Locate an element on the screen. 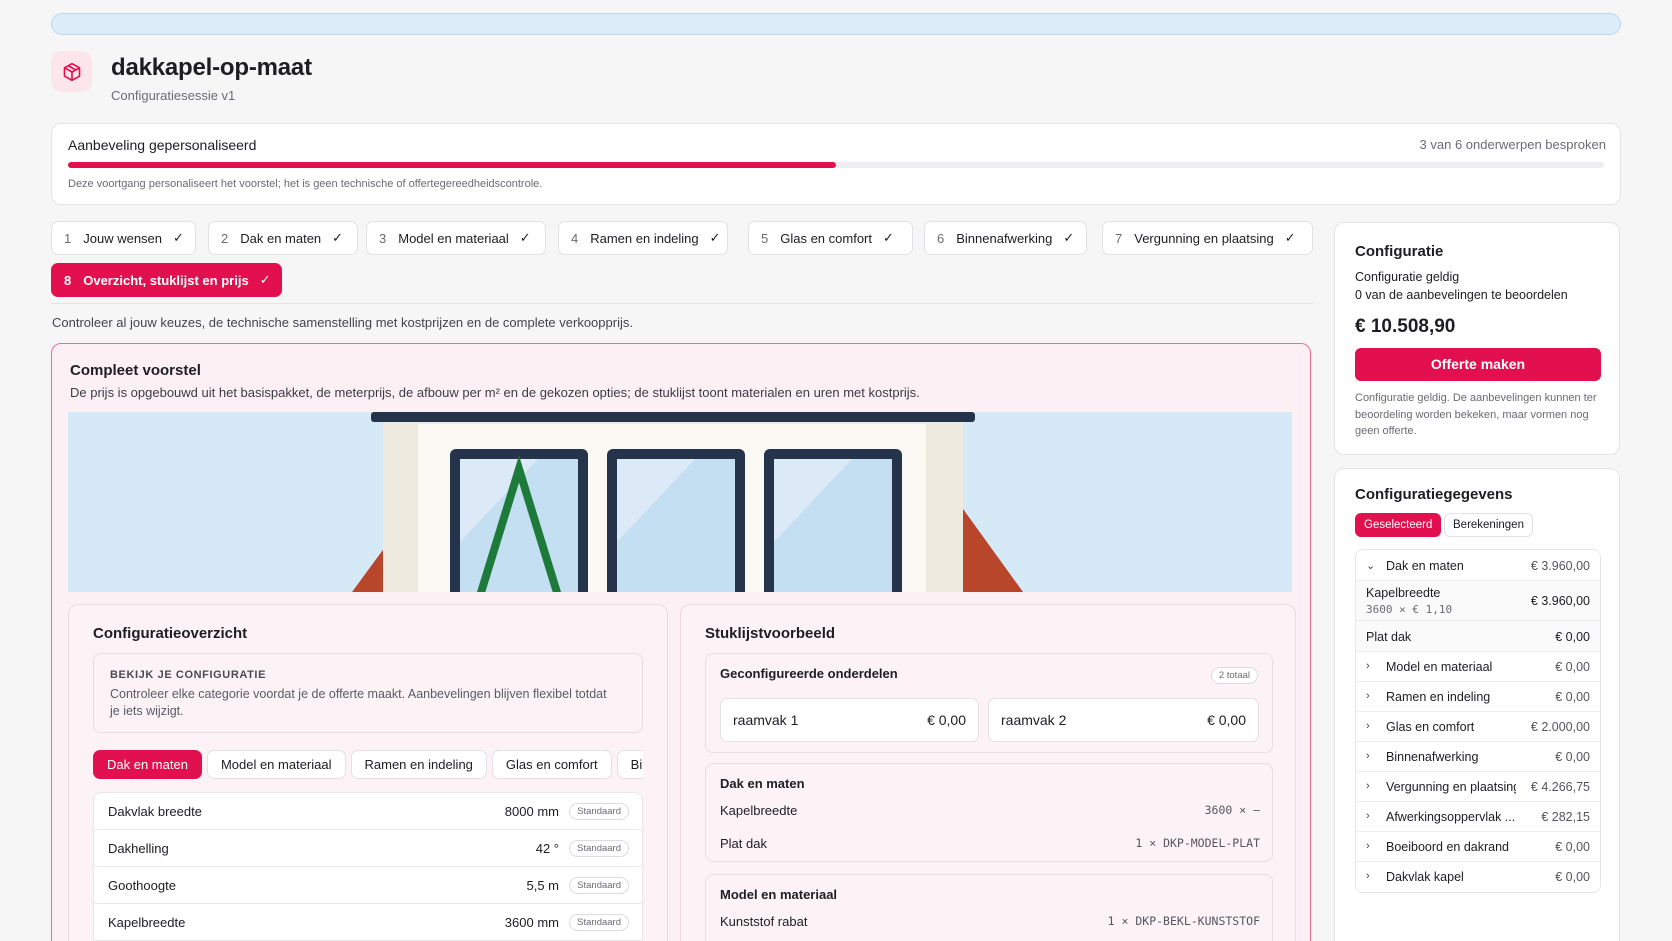 This screenshot has height=941, width=1672. detail-row: › Vergunning en plaatsing € 4.266,75 is located at coordinates (1478, 787).